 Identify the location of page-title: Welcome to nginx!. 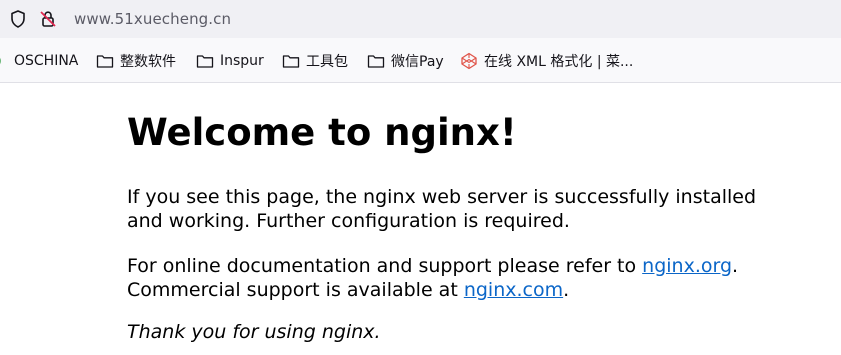
(322, 132).